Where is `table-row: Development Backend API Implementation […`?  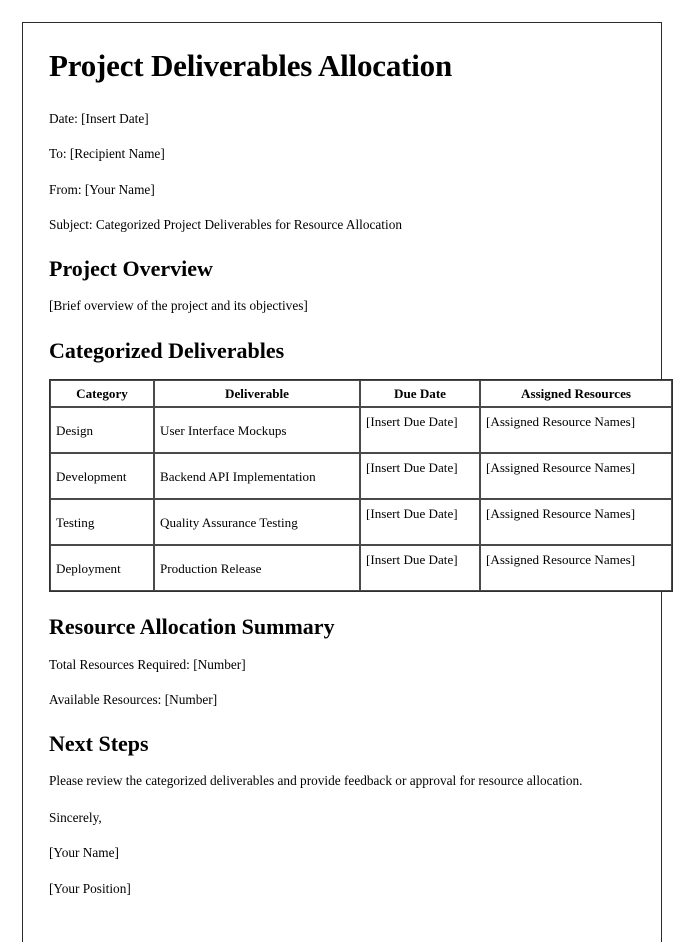 table-row: Development Backend API Implementation [… is located at coordinates (361, 476).